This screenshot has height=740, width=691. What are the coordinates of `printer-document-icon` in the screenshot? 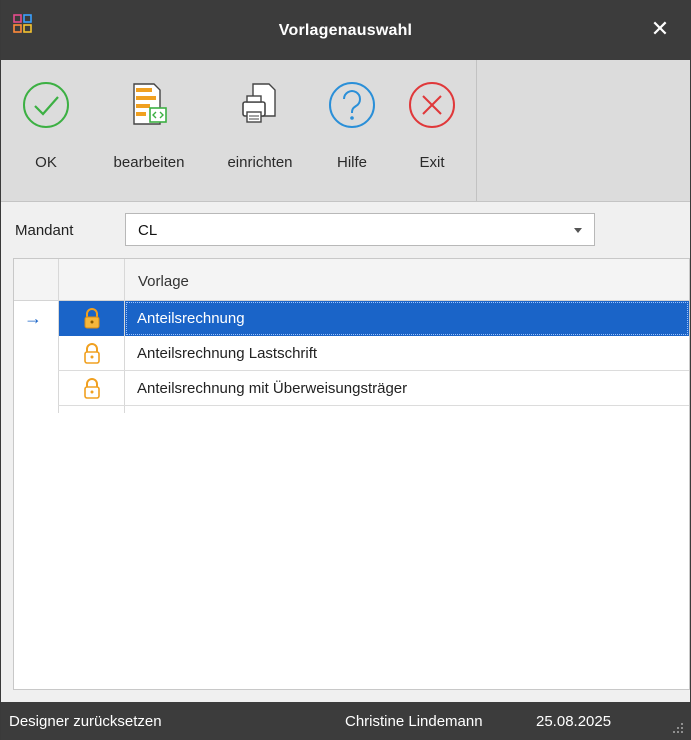 It's located at (259, 103).